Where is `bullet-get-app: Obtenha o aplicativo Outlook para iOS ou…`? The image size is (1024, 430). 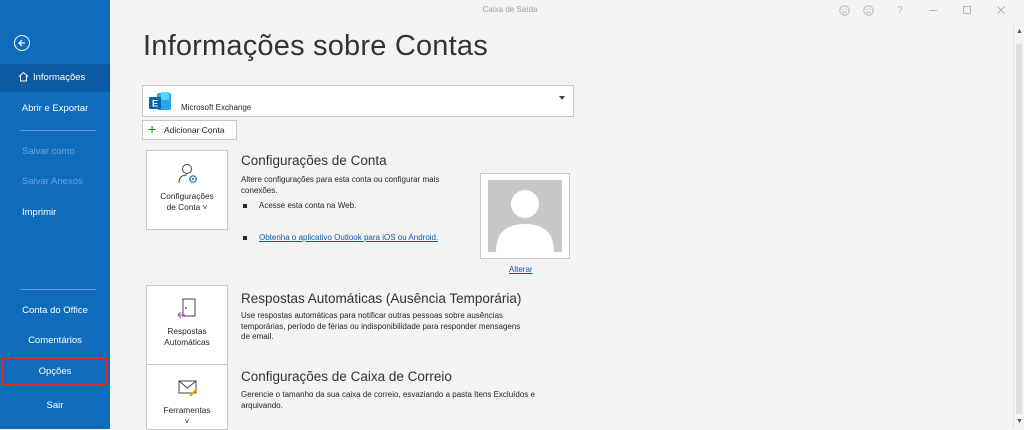 bullet-get-app: Obtenha o aplicativo Outlook para iOS ou… is located at coordinates (340, 237).